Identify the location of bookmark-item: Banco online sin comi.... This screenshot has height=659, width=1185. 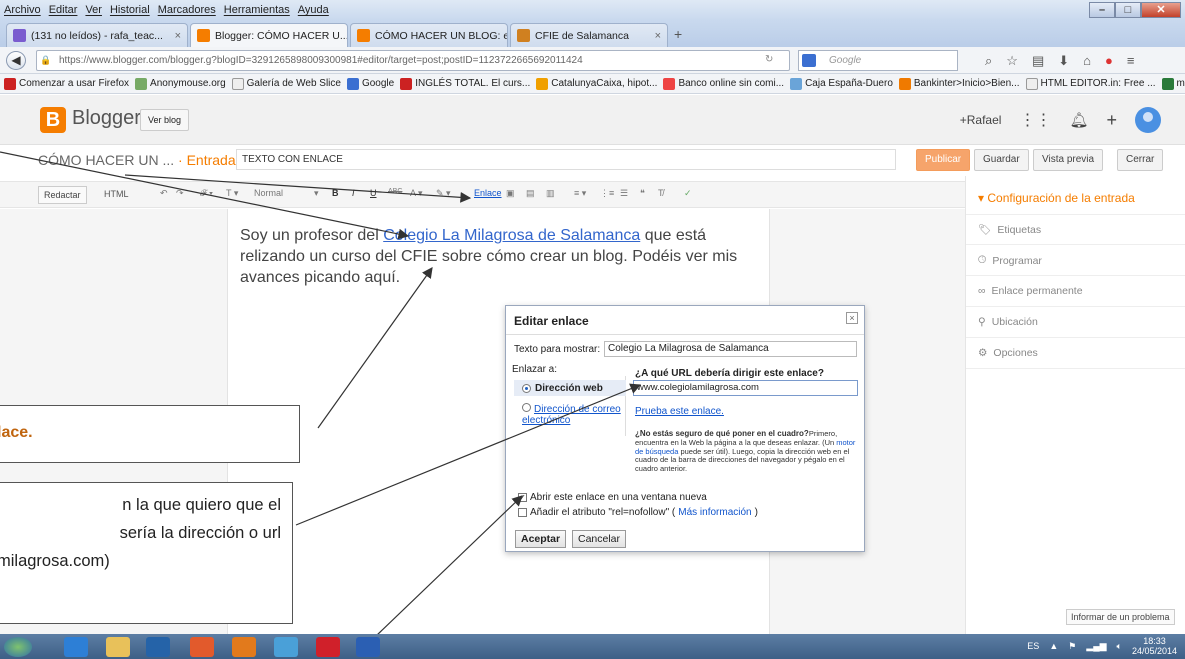
(725, 83).